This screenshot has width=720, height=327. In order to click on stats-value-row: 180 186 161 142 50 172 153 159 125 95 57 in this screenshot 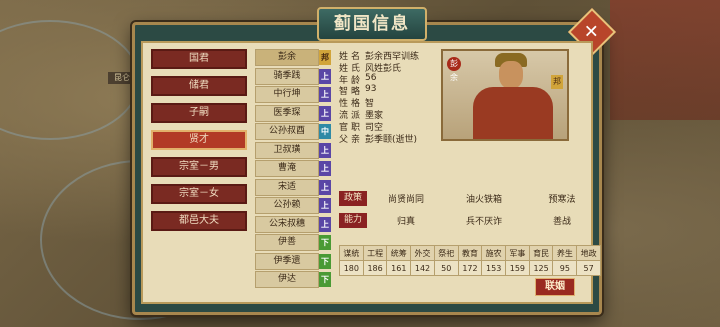, I will do `click(470, 268)`.